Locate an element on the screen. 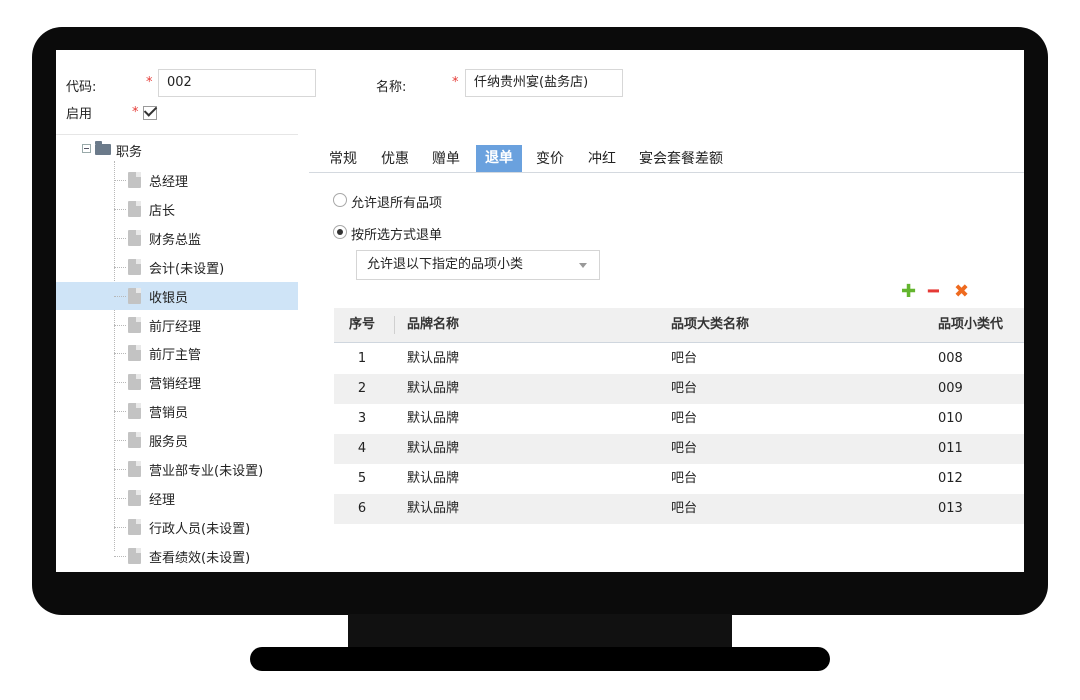  table-row: 2 默认品牌 吧台 009 is located at coordinates (679, 389).